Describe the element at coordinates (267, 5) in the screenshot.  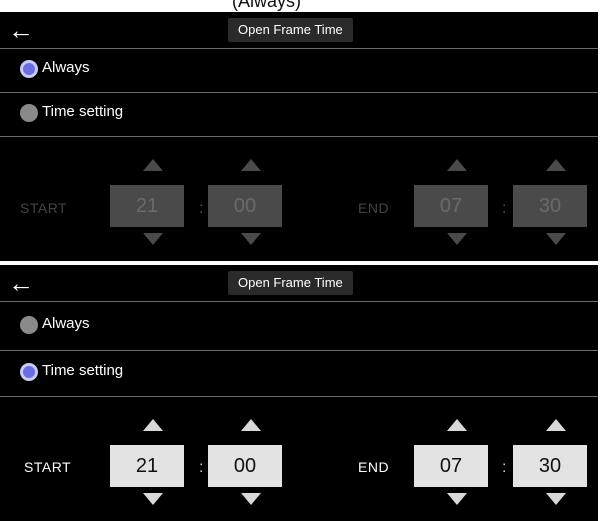
I see `top-caption: (Always)` at that location.